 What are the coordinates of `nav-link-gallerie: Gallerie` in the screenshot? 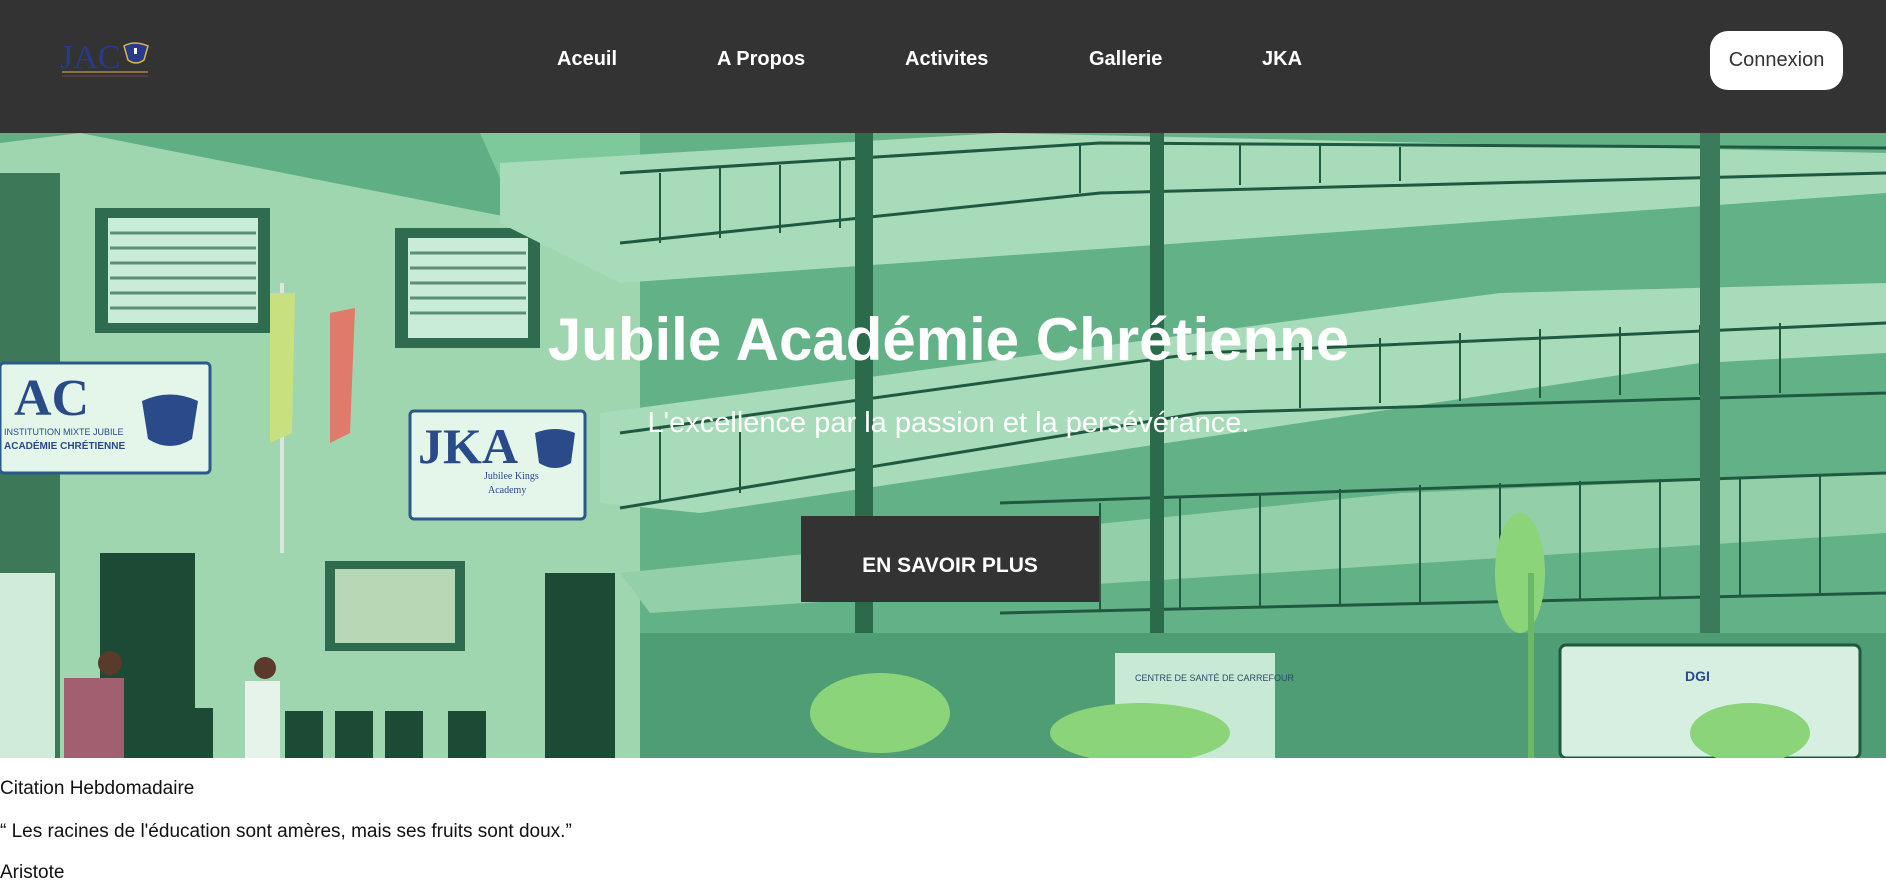 It's located at (1125, 59).